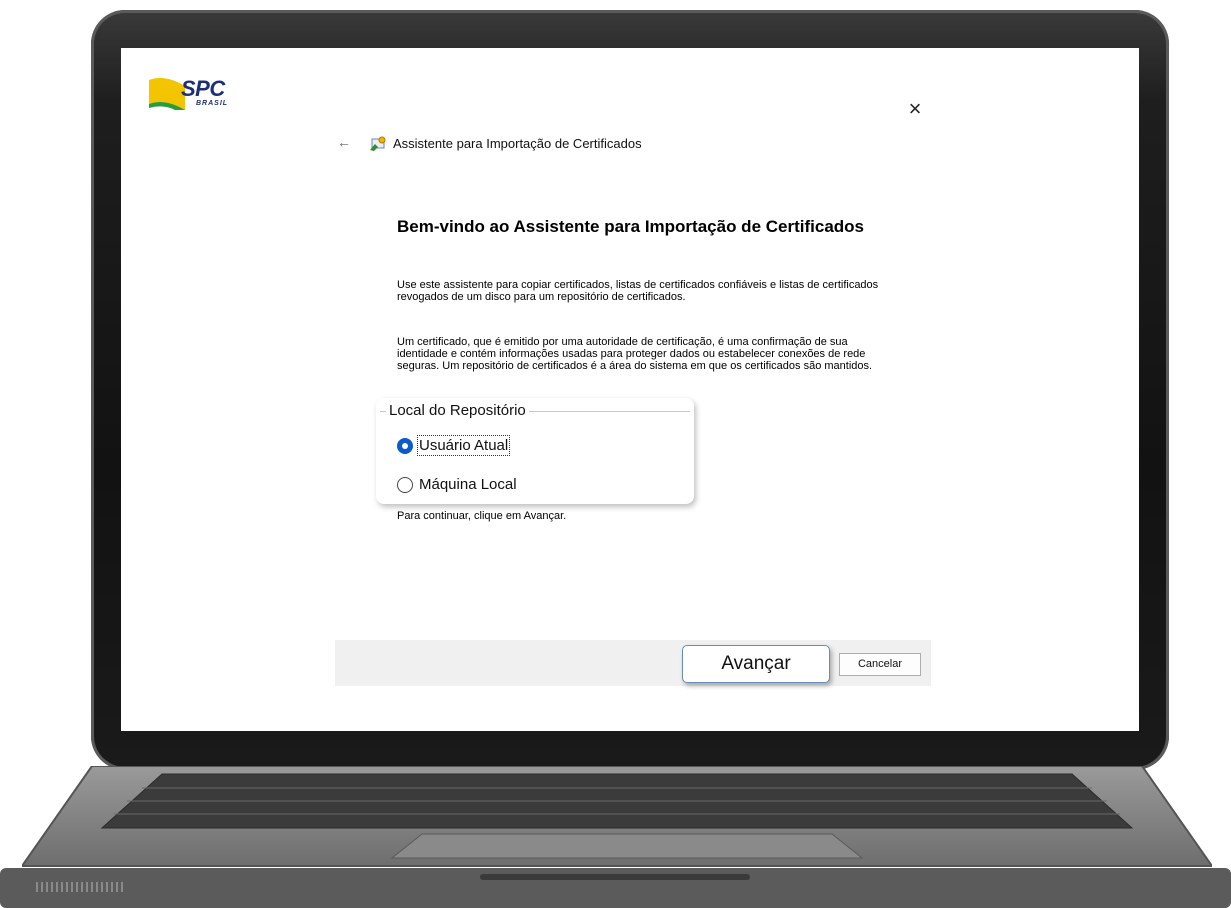  Describe the element at coordinates (344, 142) in the screenshot. I see `back-arrow-icon: ←` at that location.